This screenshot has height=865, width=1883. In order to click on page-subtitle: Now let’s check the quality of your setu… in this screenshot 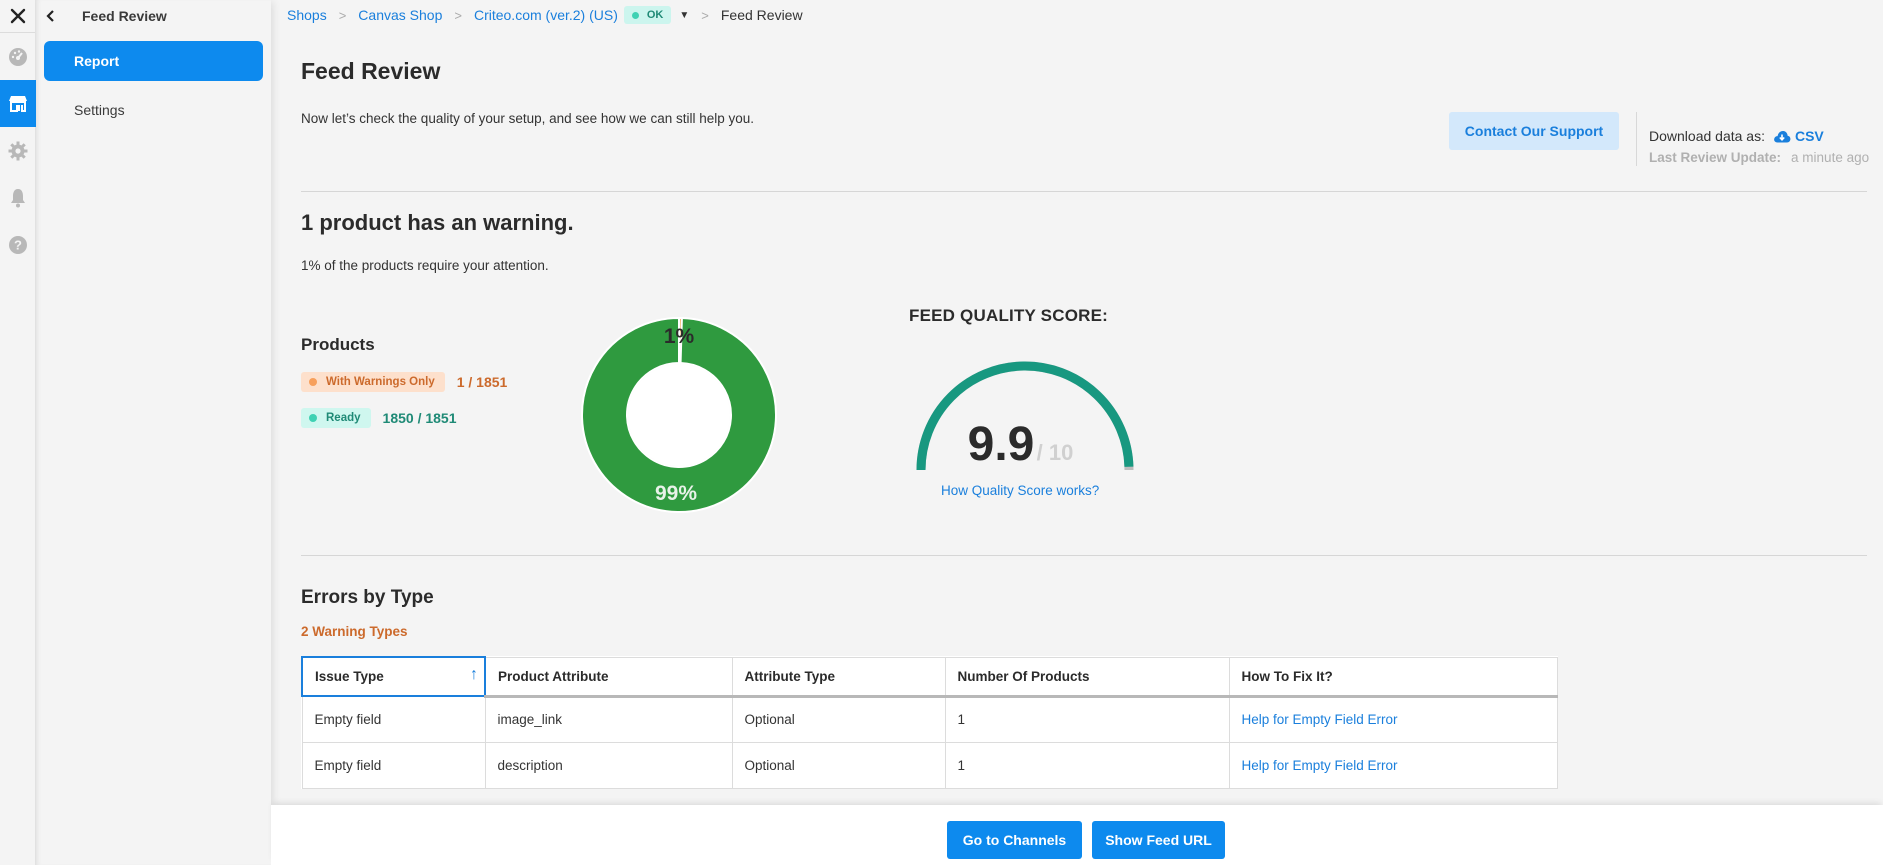, I will do `click(528, 118)`.